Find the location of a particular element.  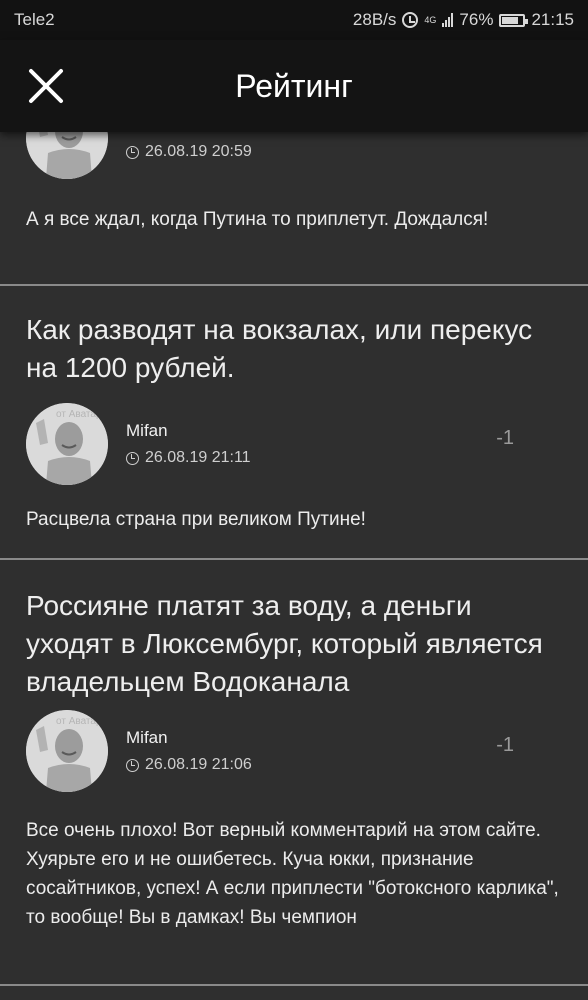

post-meta: от Аватар Mifan 26.08.19 21:11 -1 is located at coordinates (294, 444).